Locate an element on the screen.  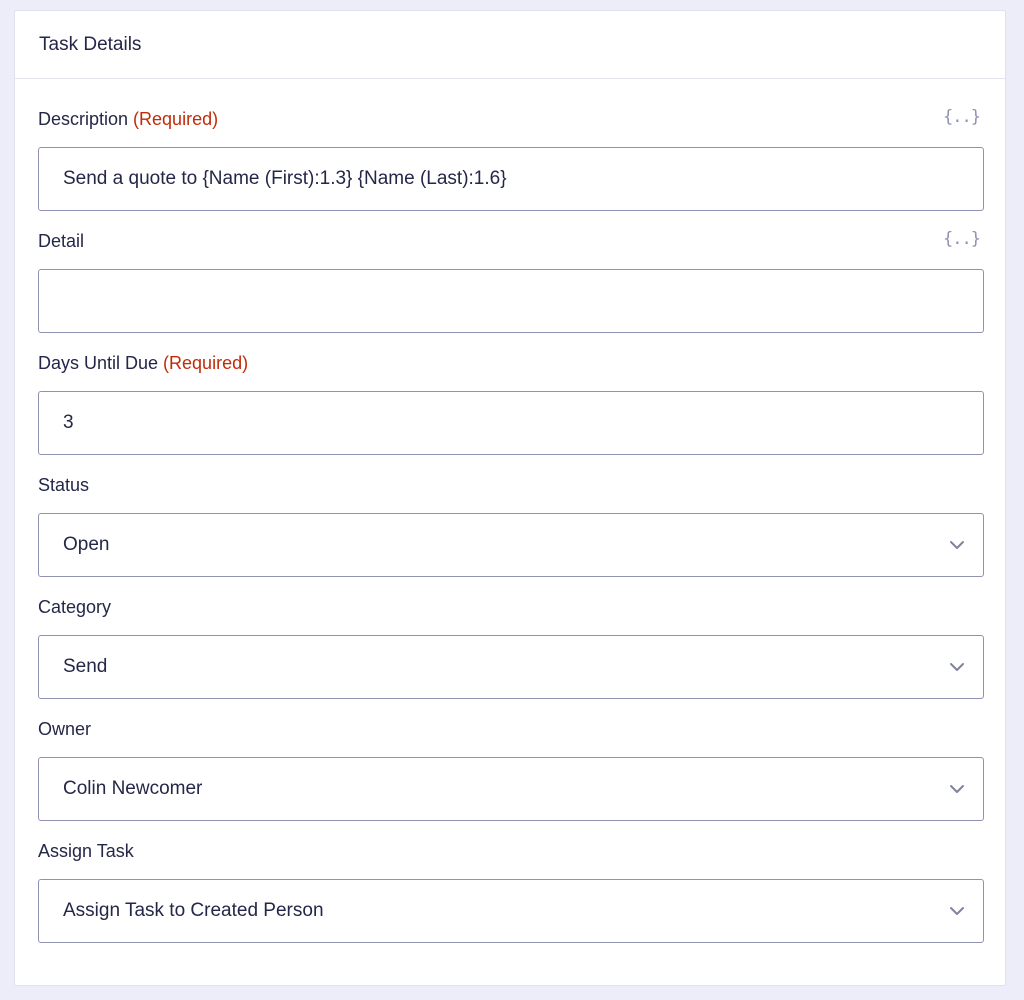
assign-task-select: Assign Task to Created Person is located at coordinates (511, 911).